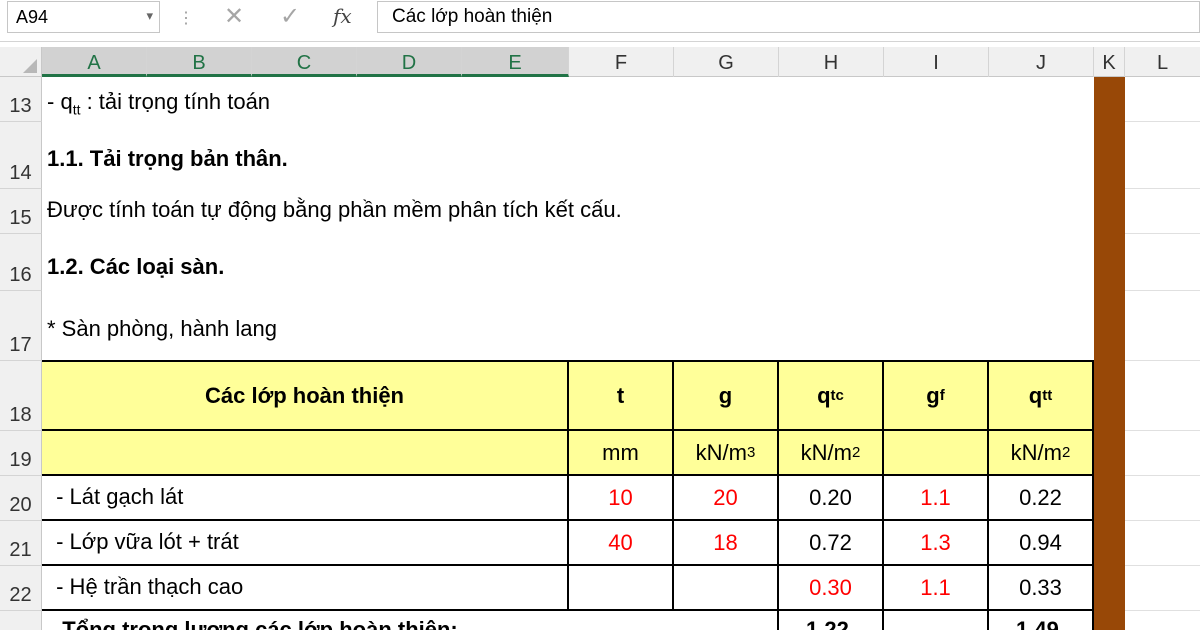 The width and height of the screenshot is (1200, 630). Describe the element at coordinates (175, 101) in the screenshot. I see `r13-suffix: : tải trọng tính toán` at that location.